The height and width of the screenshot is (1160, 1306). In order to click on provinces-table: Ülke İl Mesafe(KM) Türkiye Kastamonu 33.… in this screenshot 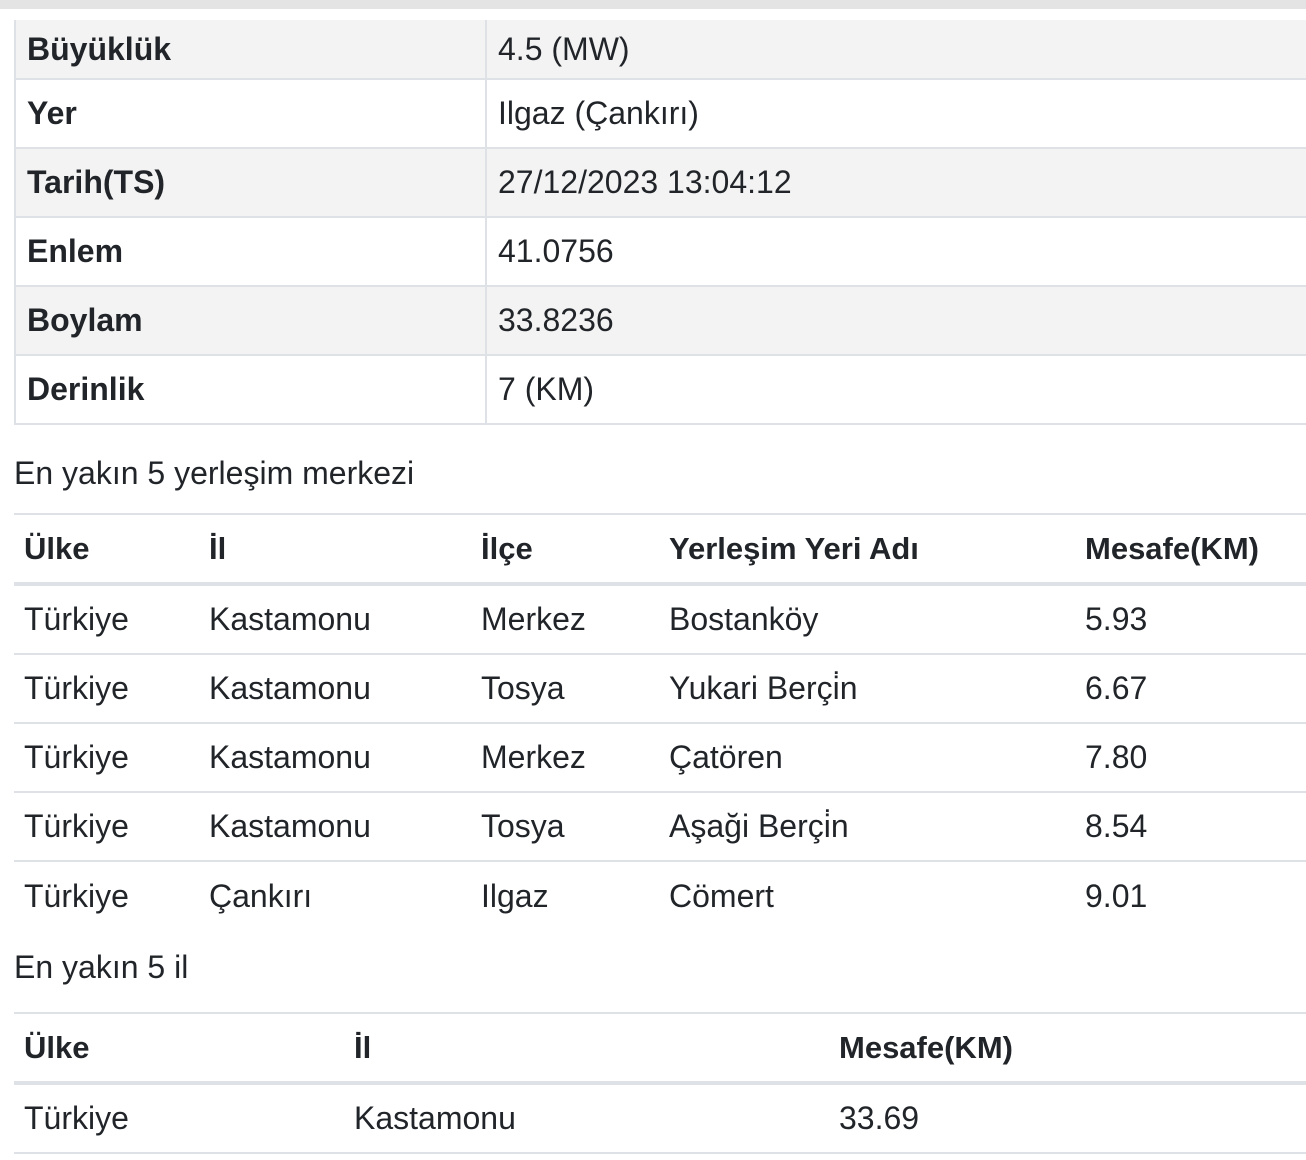, I will do `click(660, 1083)`.